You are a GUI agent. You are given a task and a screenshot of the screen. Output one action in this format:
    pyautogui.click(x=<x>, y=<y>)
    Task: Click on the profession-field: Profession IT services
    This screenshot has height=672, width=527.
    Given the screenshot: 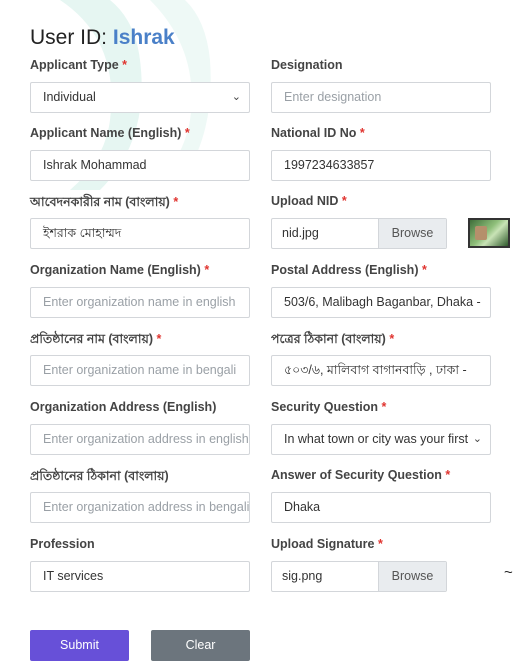 What is the action you would take?
    pyautogui.click(x=140, y=564)
    